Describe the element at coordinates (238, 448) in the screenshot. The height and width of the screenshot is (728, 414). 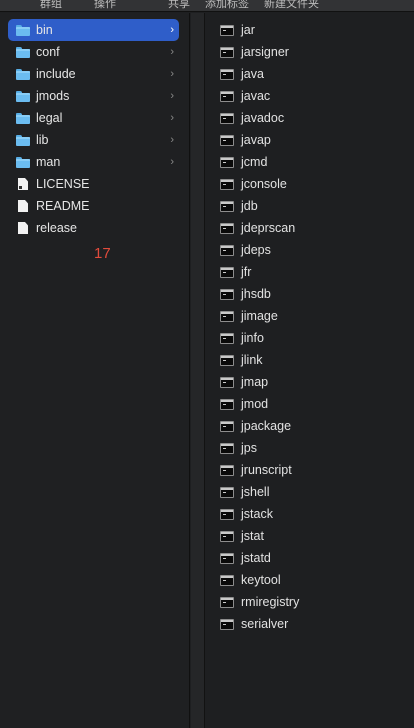
I see `executable-item-jps: jps` at that location.